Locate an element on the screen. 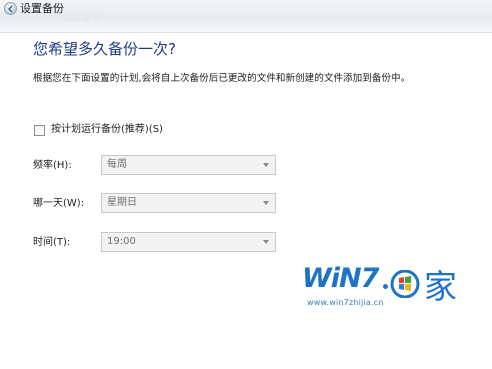 The width and height of the screenshot is (492, 369). time-value: 19:00 is located at coordinates (121, 241).